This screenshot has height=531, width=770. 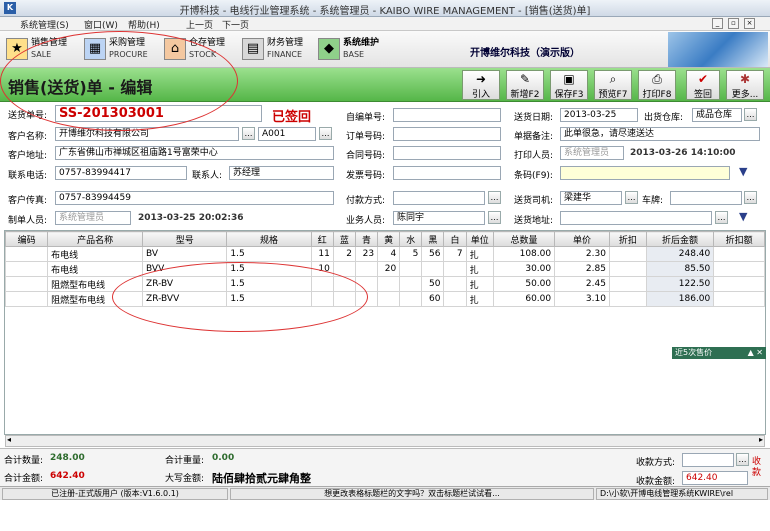 What do you see at coordinates (185, 254) in the screenshot?
I see `table-cell: BV` at bounding box center [185, 254].